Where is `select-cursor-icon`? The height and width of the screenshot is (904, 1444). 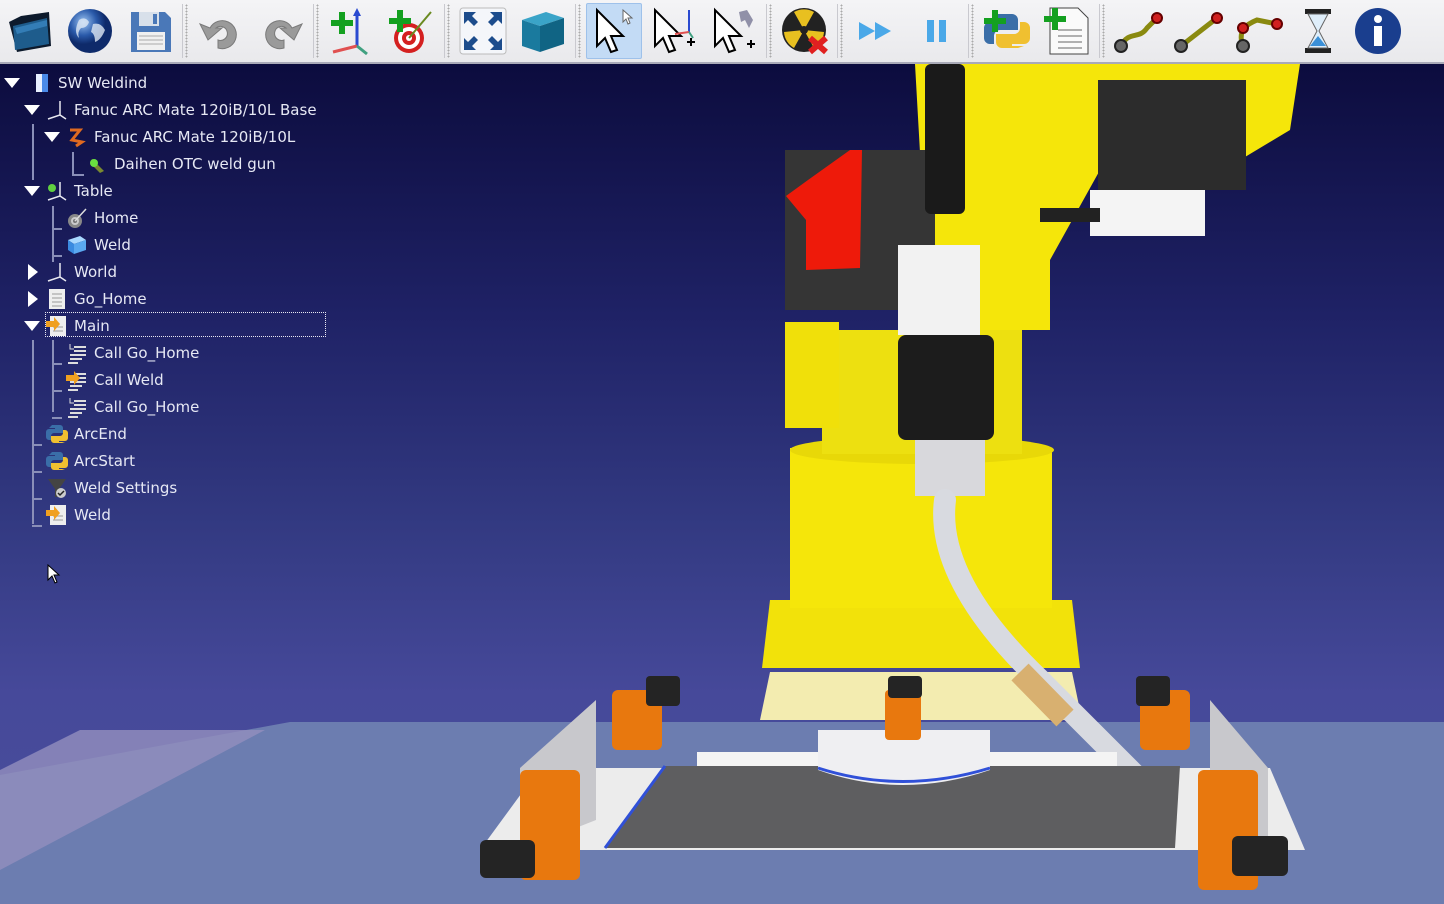
select-cursor-icon is located at coordinates (615, 30).